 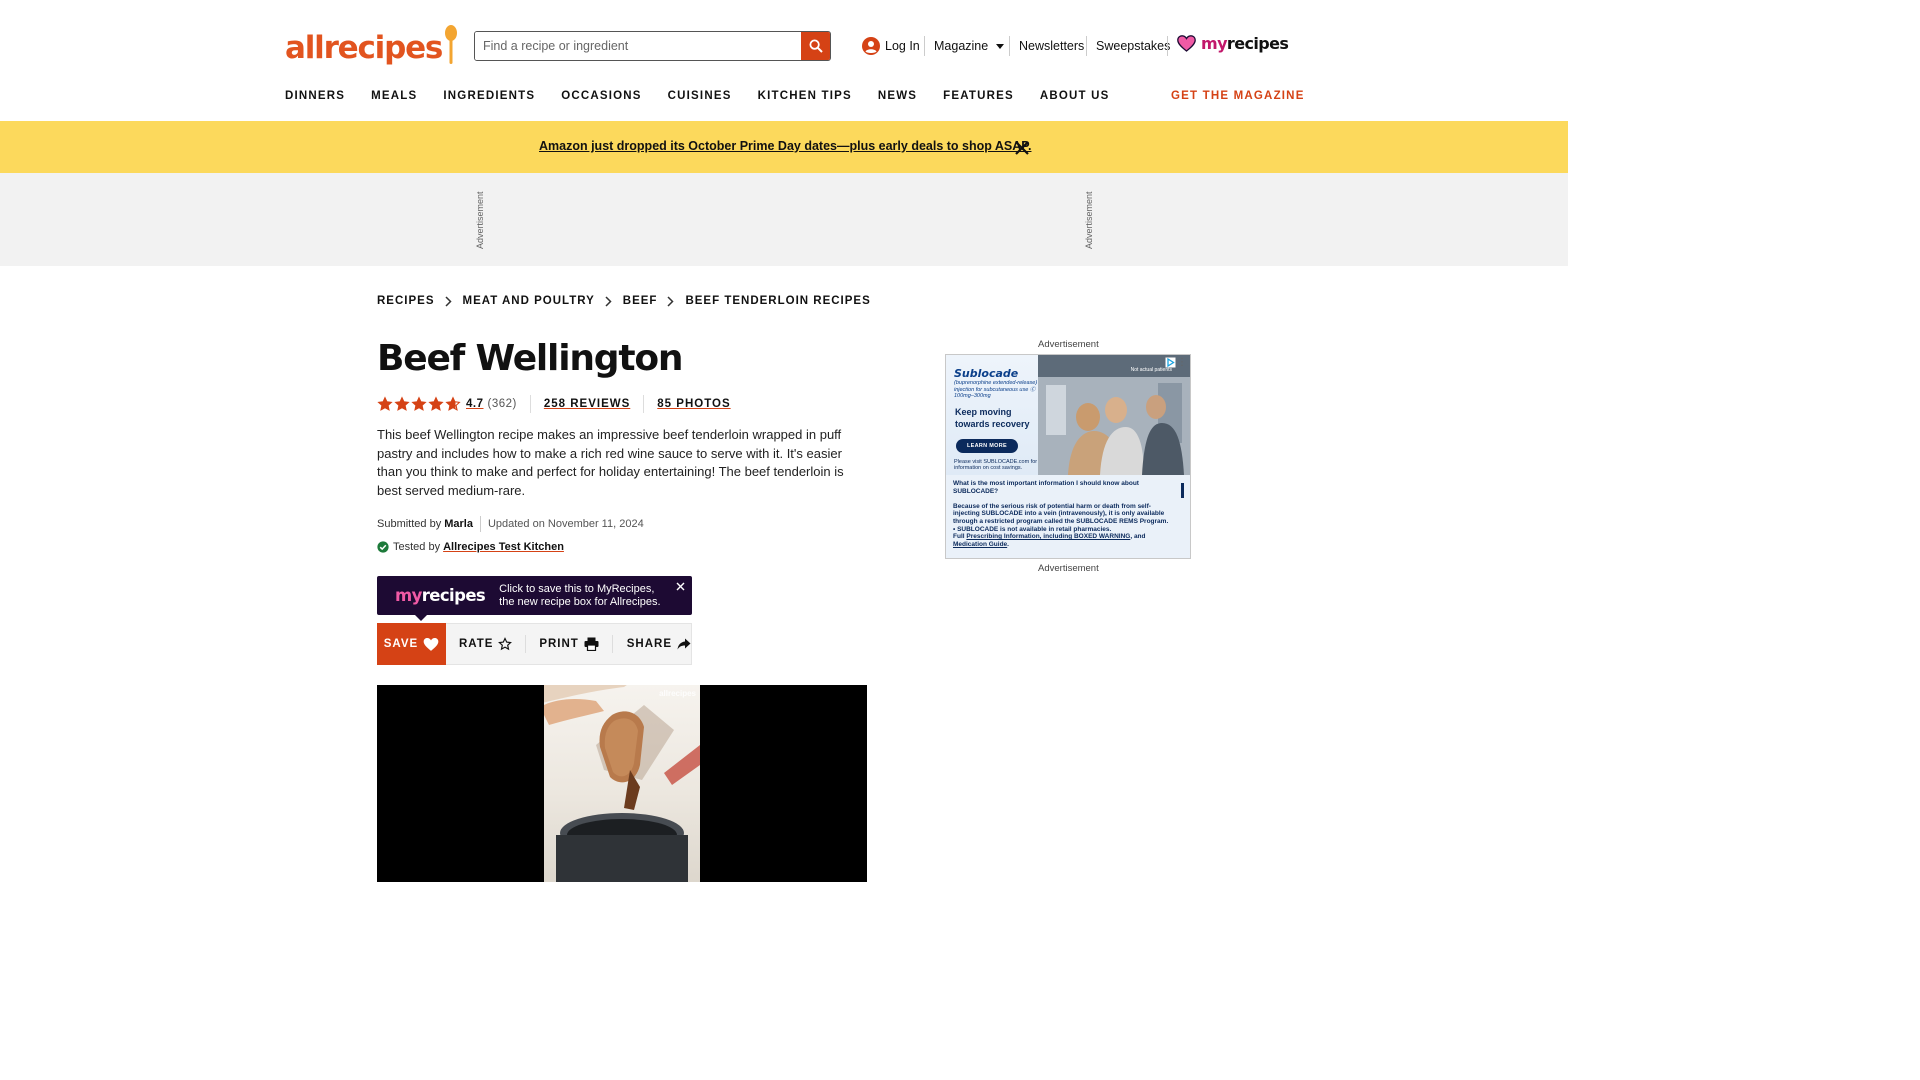 What do you see at coordinates (1182, 362) in the screenshot?
I see `ad-menu-icon: ⋮` at bounding box center [1182, 362].